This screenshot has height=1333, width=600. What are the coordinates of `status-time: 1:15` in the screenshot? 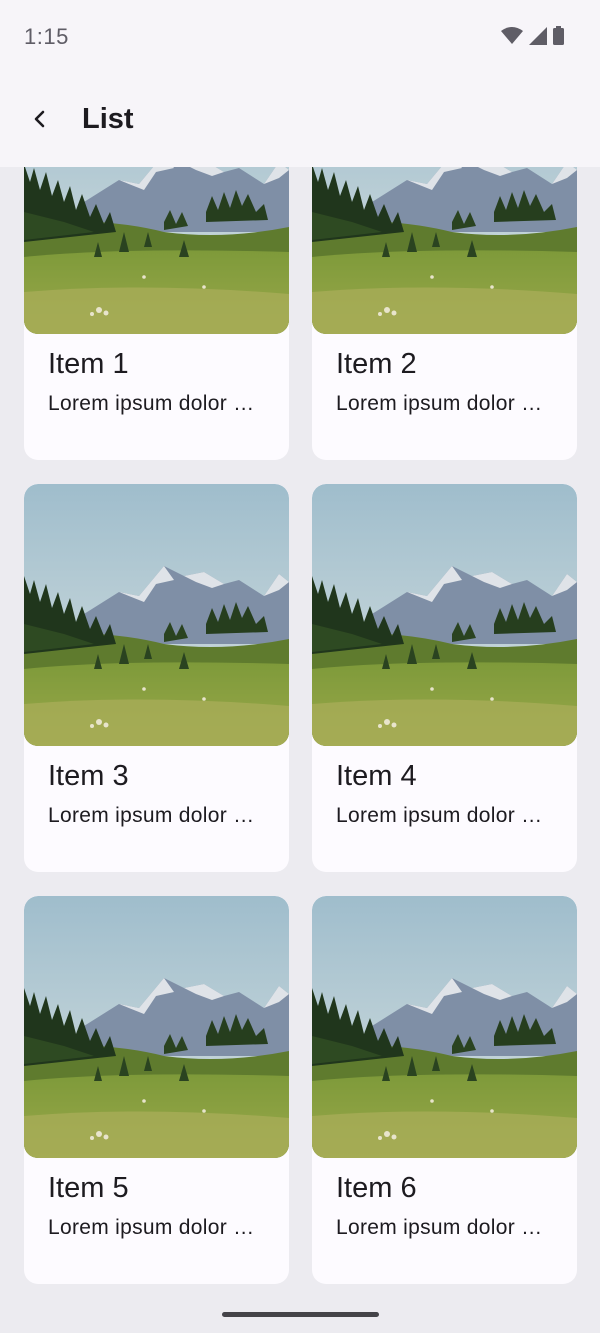 It's located at (46, 36).